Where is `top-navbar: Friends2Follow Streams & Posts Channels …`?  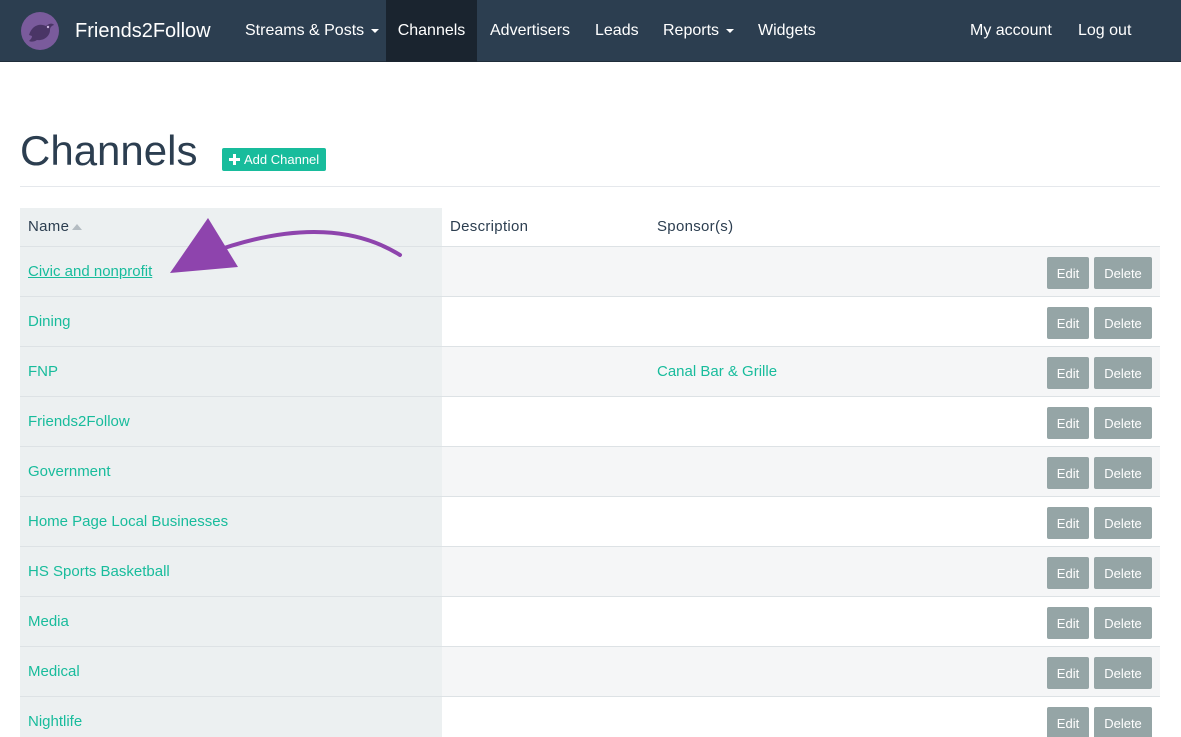 top-navbar: Friends2Follow Streams & Posts Channels … is located at coordinates (590, 31).